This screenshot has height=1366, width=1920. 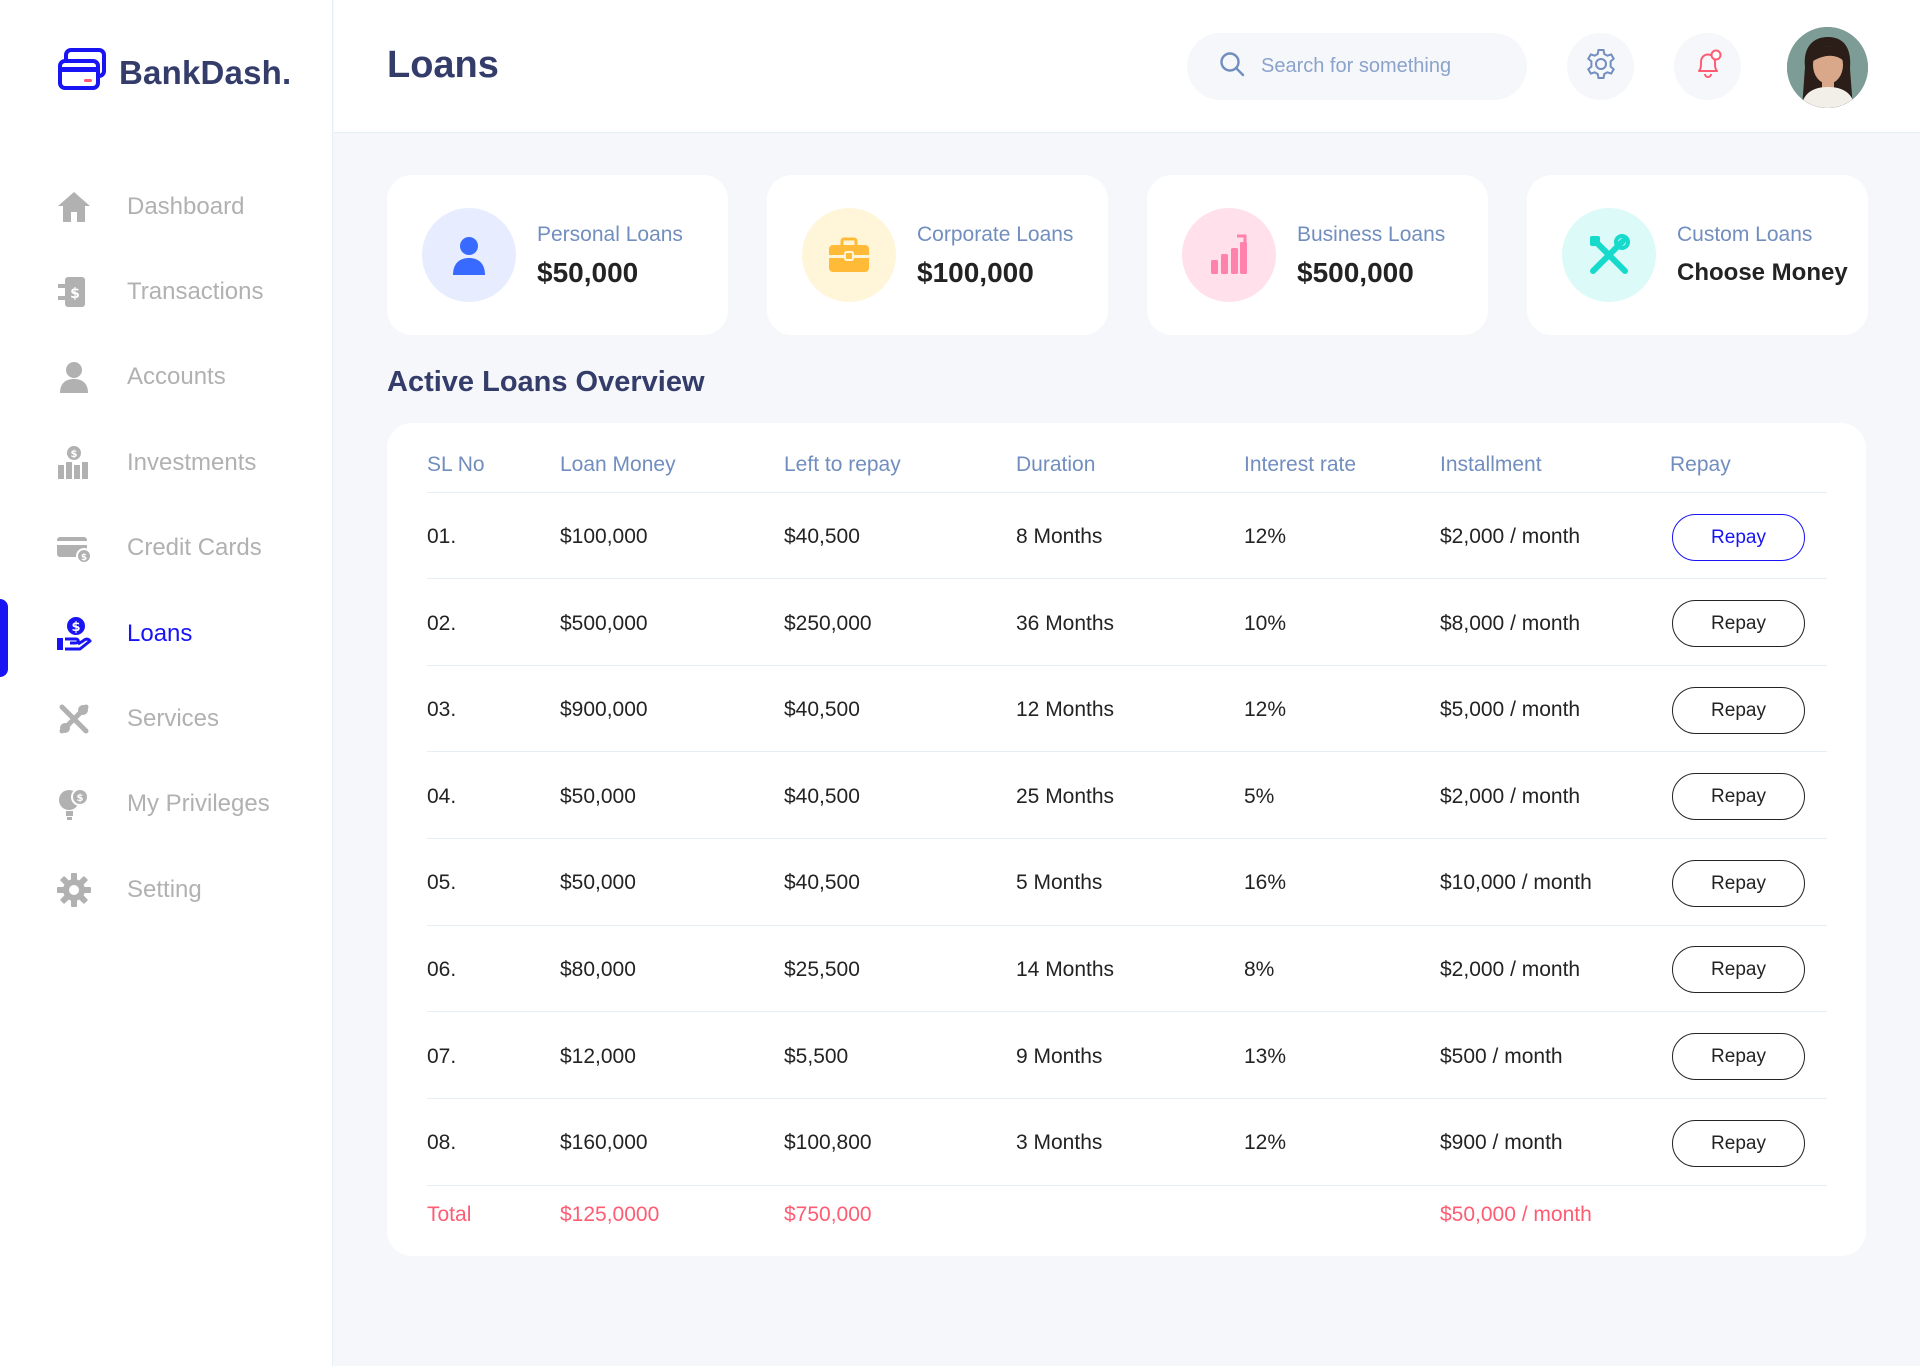 I want to click on investment-icon: $, so click(x=74, y=463).